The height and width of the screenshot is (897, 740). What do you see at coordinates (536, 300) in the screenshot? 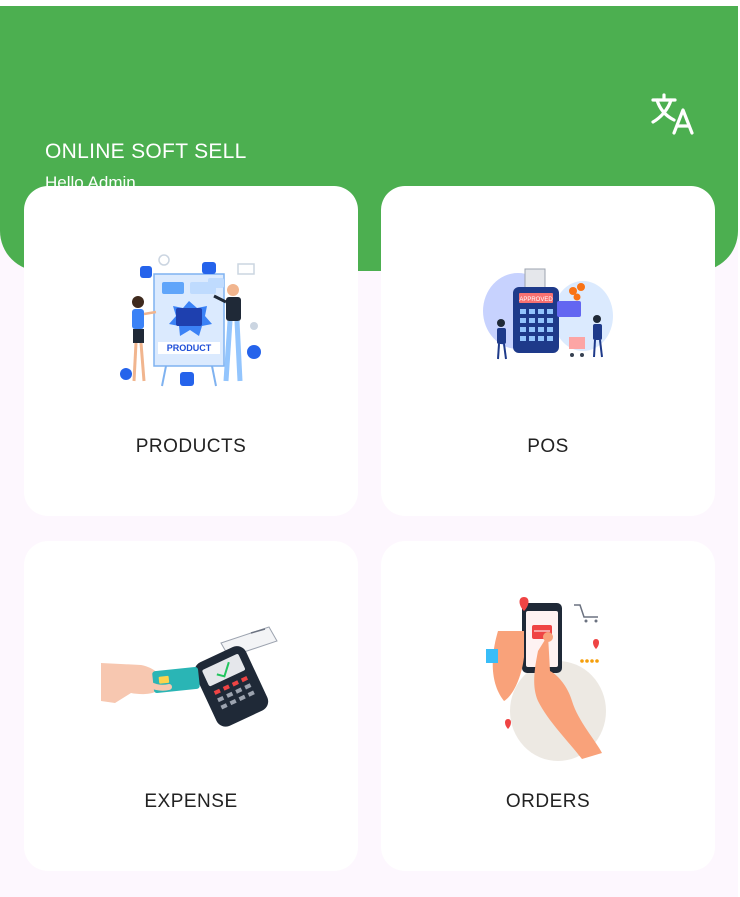
I see `pos-screen-text: APPROVED` at bounding box center [536, 300].